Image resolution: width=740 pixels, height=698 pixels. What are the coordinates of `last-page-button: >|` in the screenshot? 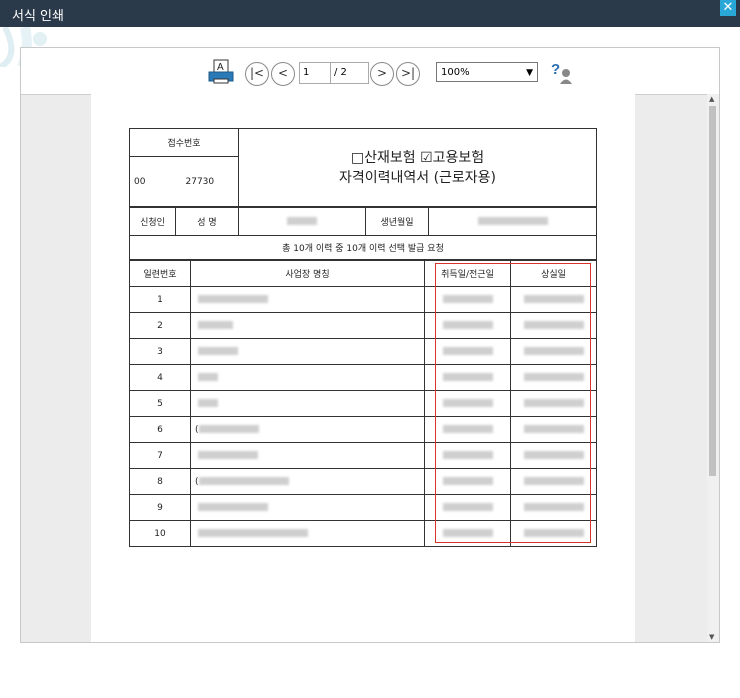 It's located at (408, 74).